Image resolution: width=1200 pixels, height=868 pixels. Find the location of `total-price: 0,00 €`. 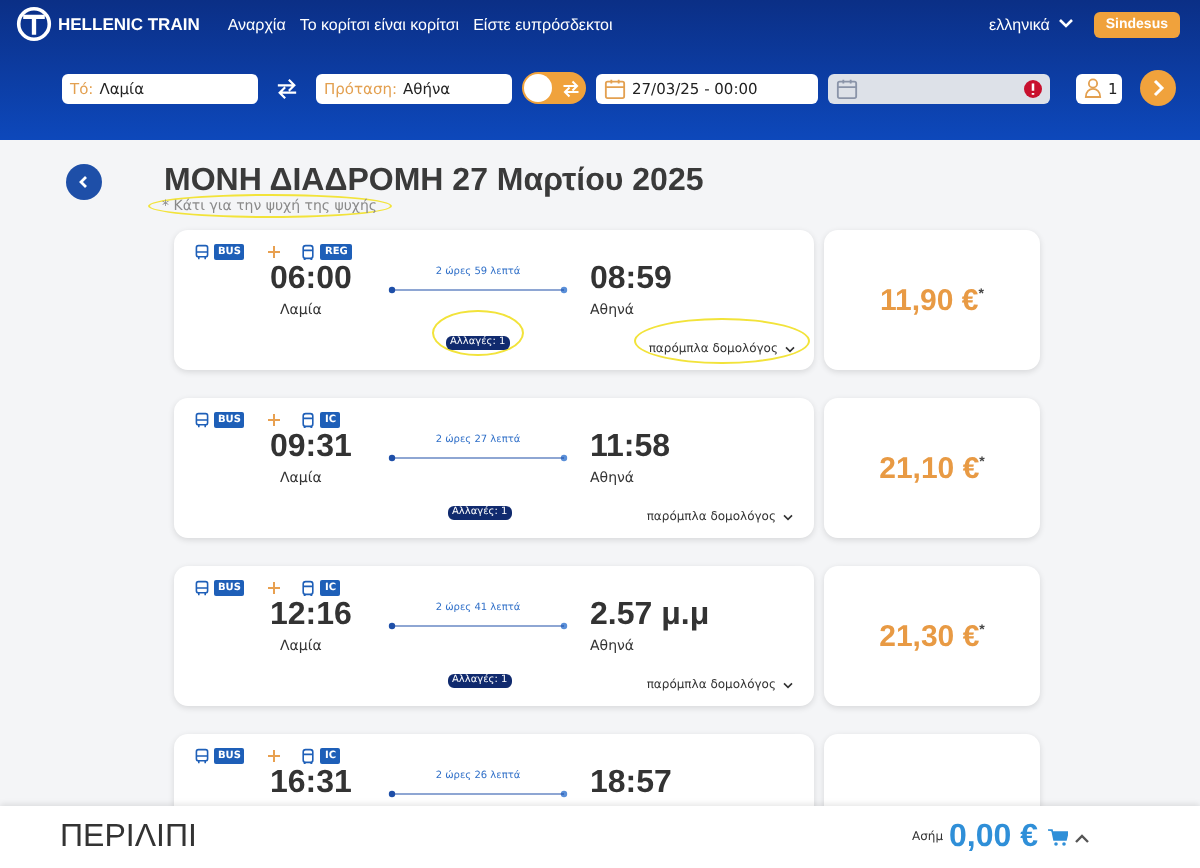

total-price: 0,00 € is located at coordinates (993, 837).